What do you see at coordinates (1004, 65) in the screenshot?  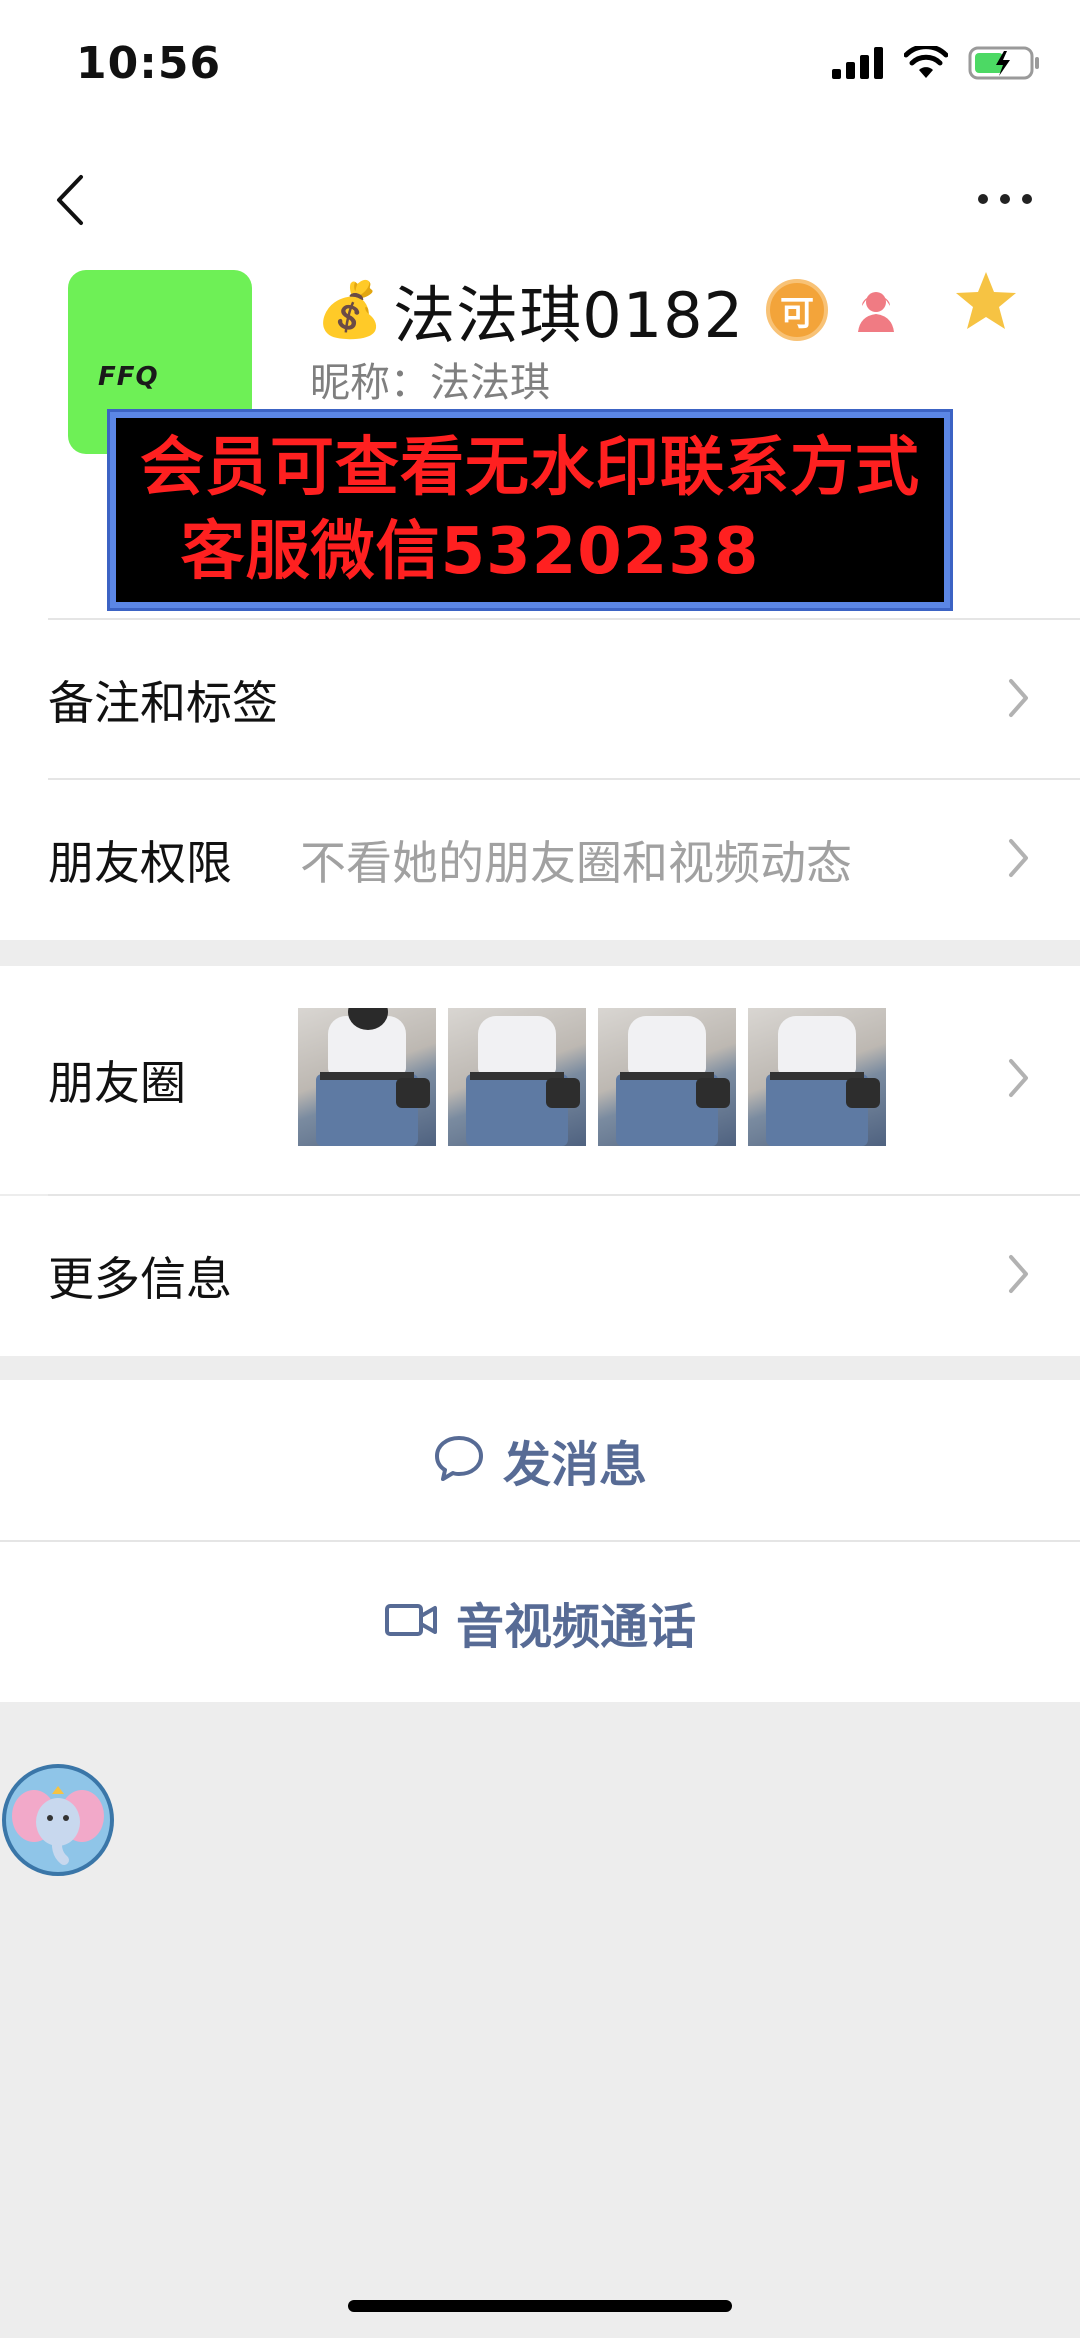 I see `battery-icon` at bounding box center [1004, 65].